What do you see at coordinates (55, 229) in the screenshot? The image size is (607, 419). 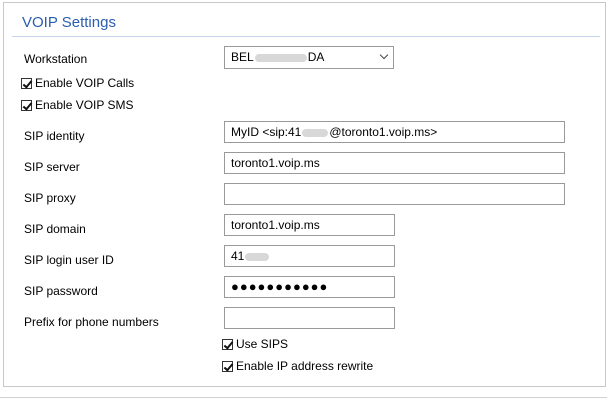 I see `sip-domain-label: SIP domain` at bounding box center [55, 229].